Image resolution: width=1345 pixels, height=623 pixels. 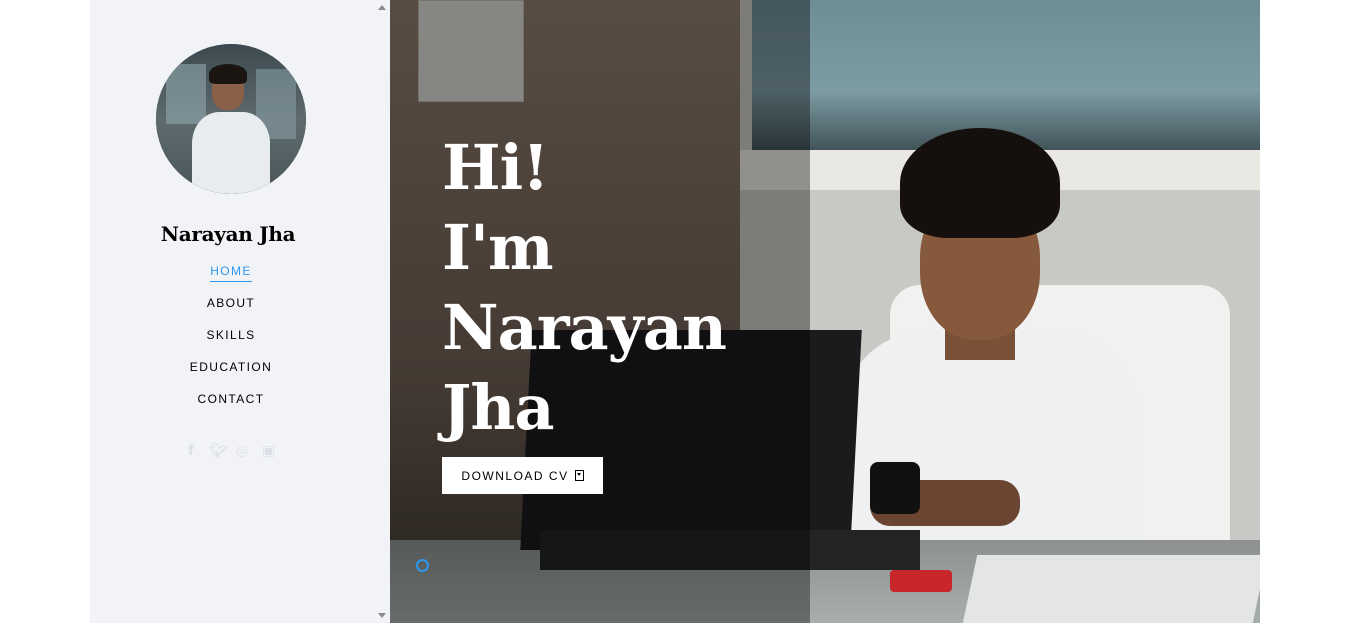 I want to click on download-file-icon, so click(x=579, y=475).